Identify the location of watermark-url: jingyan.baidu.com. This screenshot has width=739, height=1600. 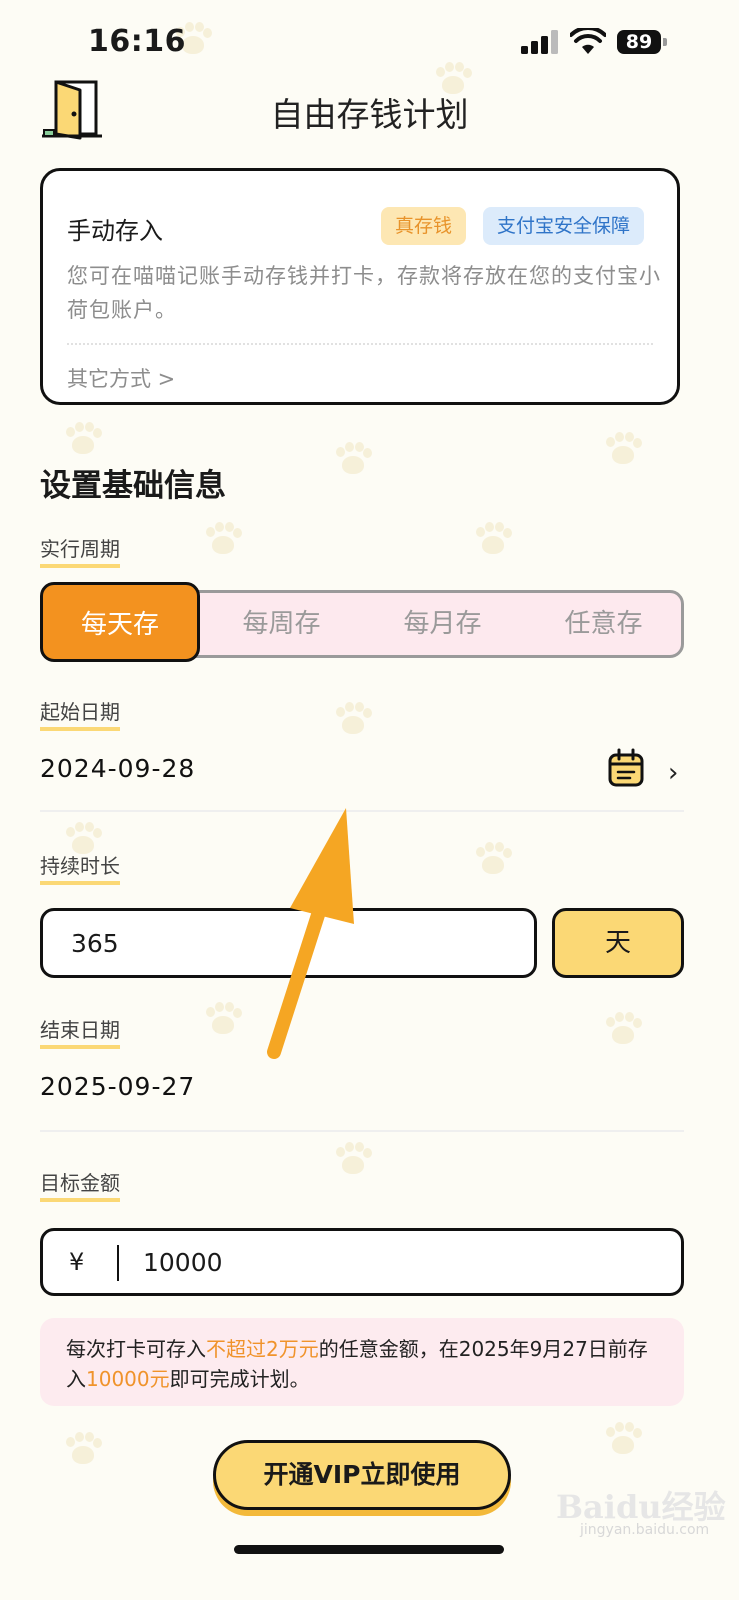
(645, 1530).